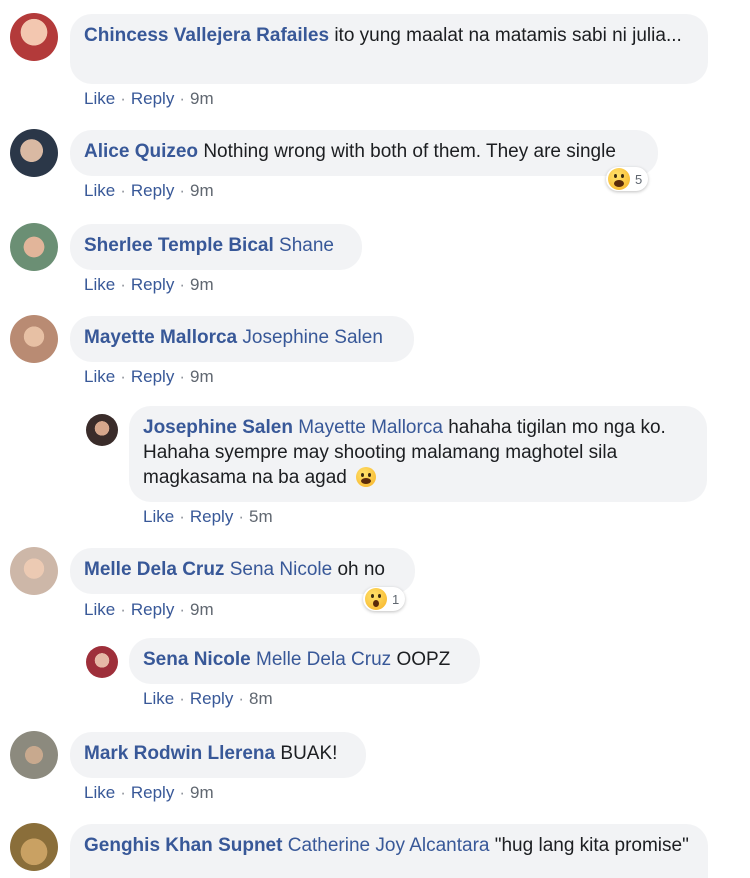 The image size is (750, 878). Describe the element at coordinates (154, 569) in the screenshot. I see `comment-author: Melle Dela Cruz` at that location.